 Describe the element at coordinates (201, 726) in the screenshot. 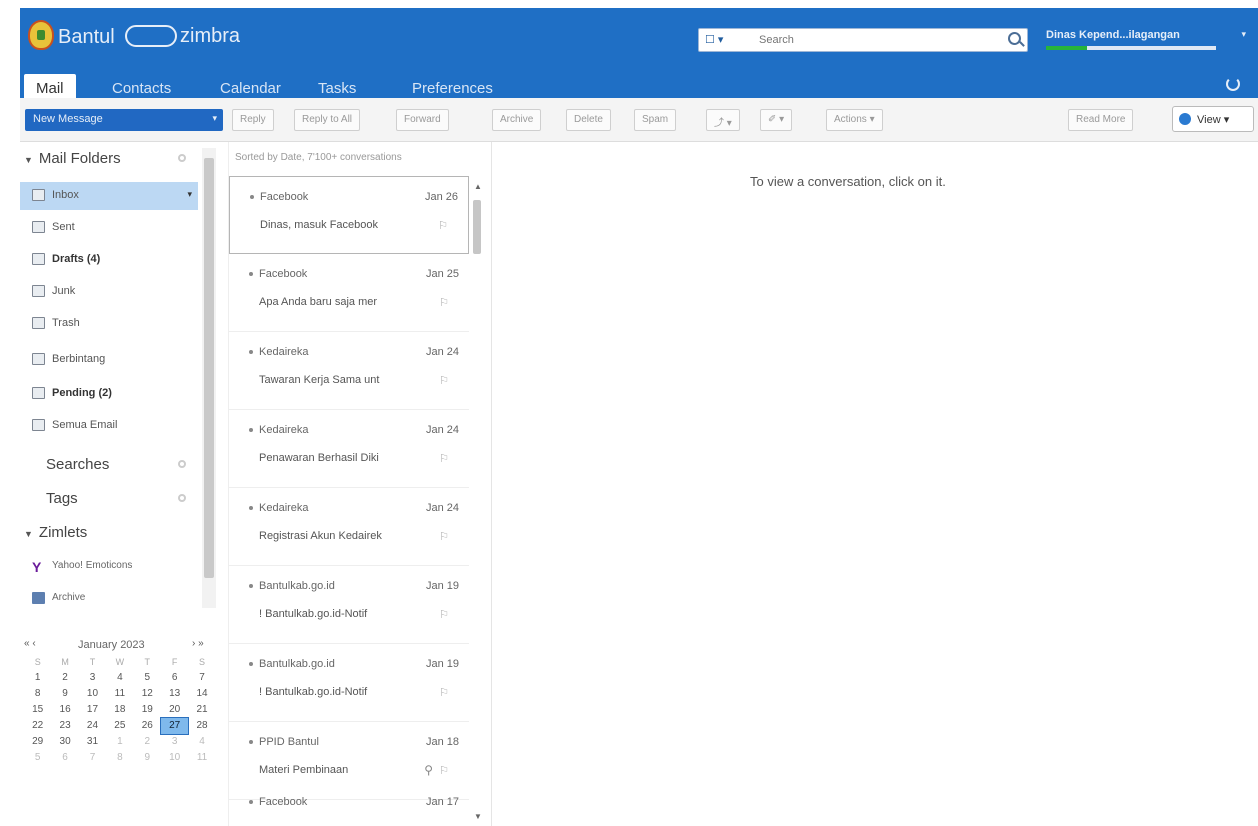

I see `calendar-day: 28` at that location.